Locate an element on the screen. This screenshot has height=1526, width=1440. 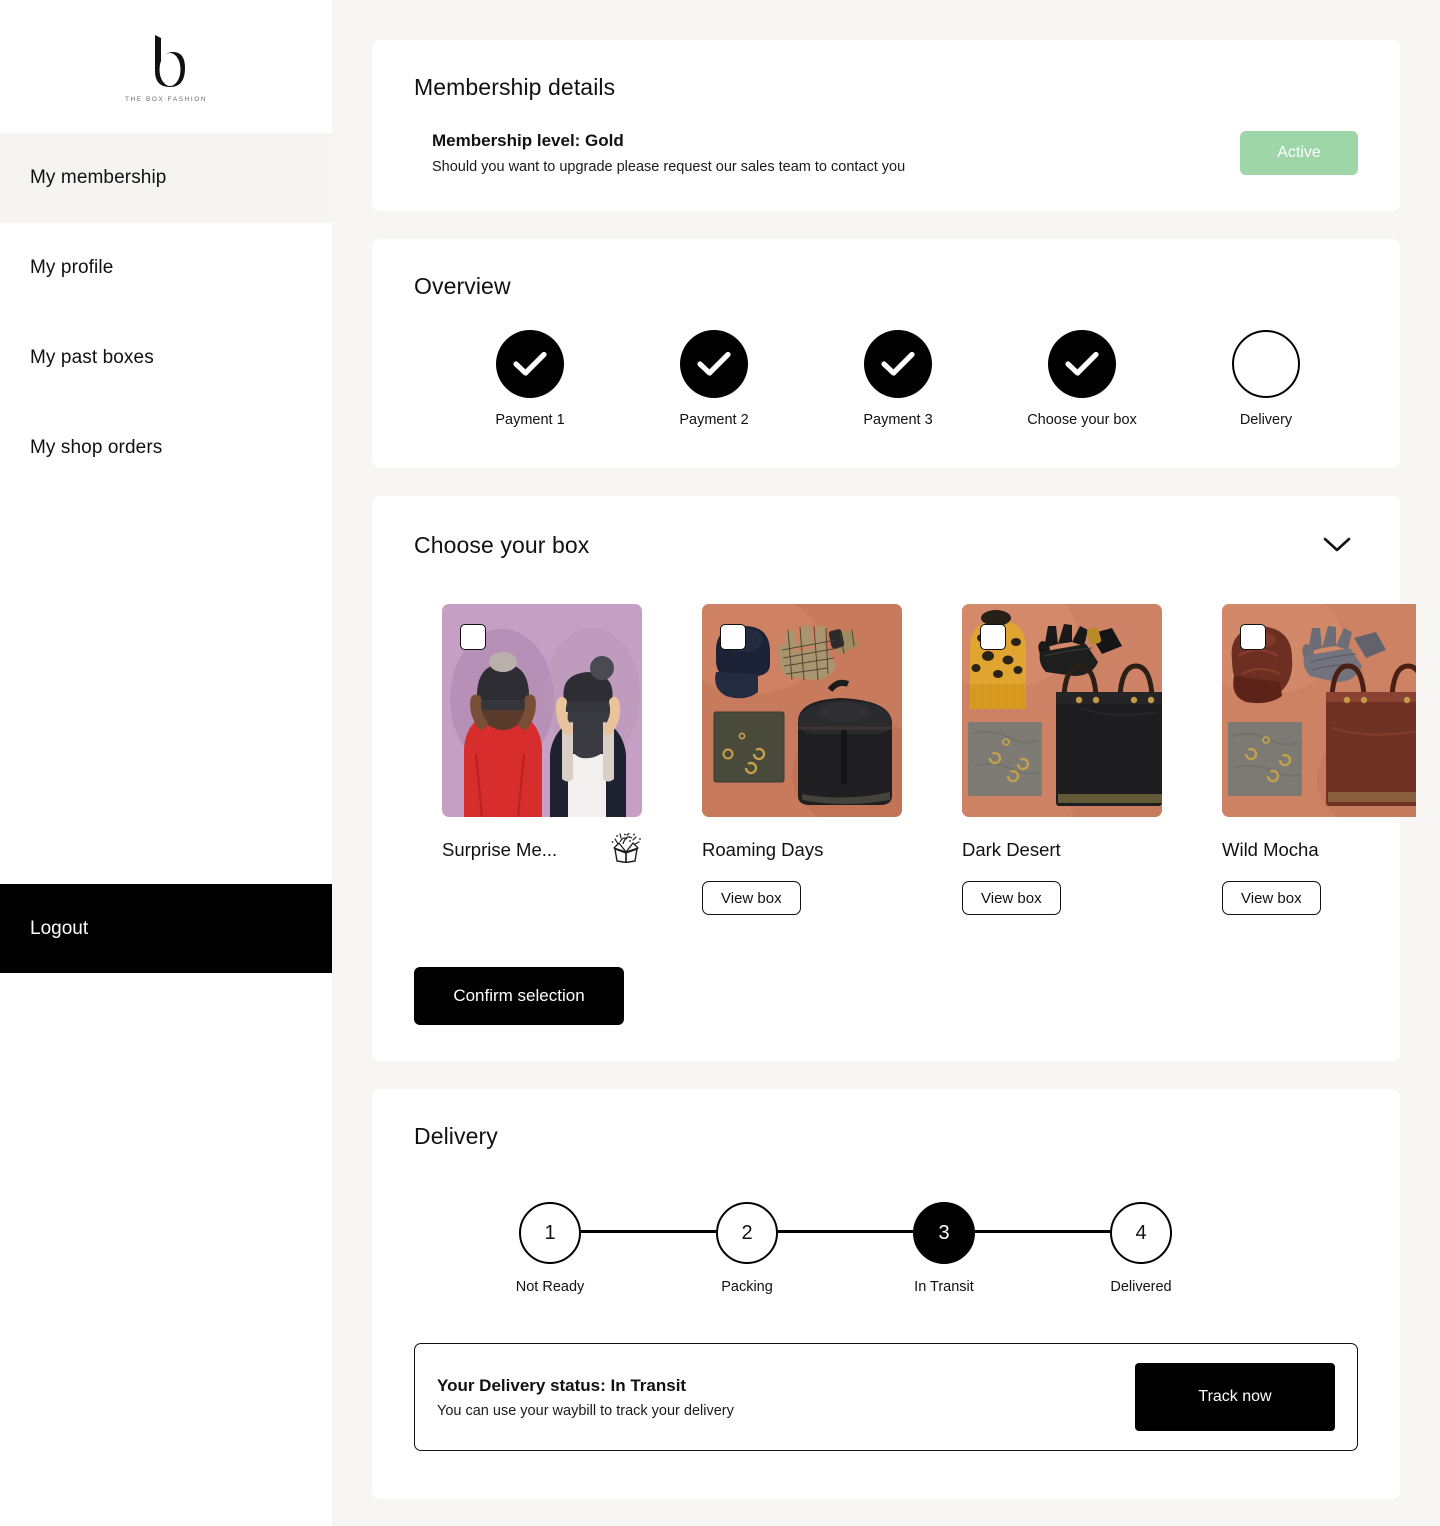
delivery-step-number: 3 is located at coordinates (944, 1233).